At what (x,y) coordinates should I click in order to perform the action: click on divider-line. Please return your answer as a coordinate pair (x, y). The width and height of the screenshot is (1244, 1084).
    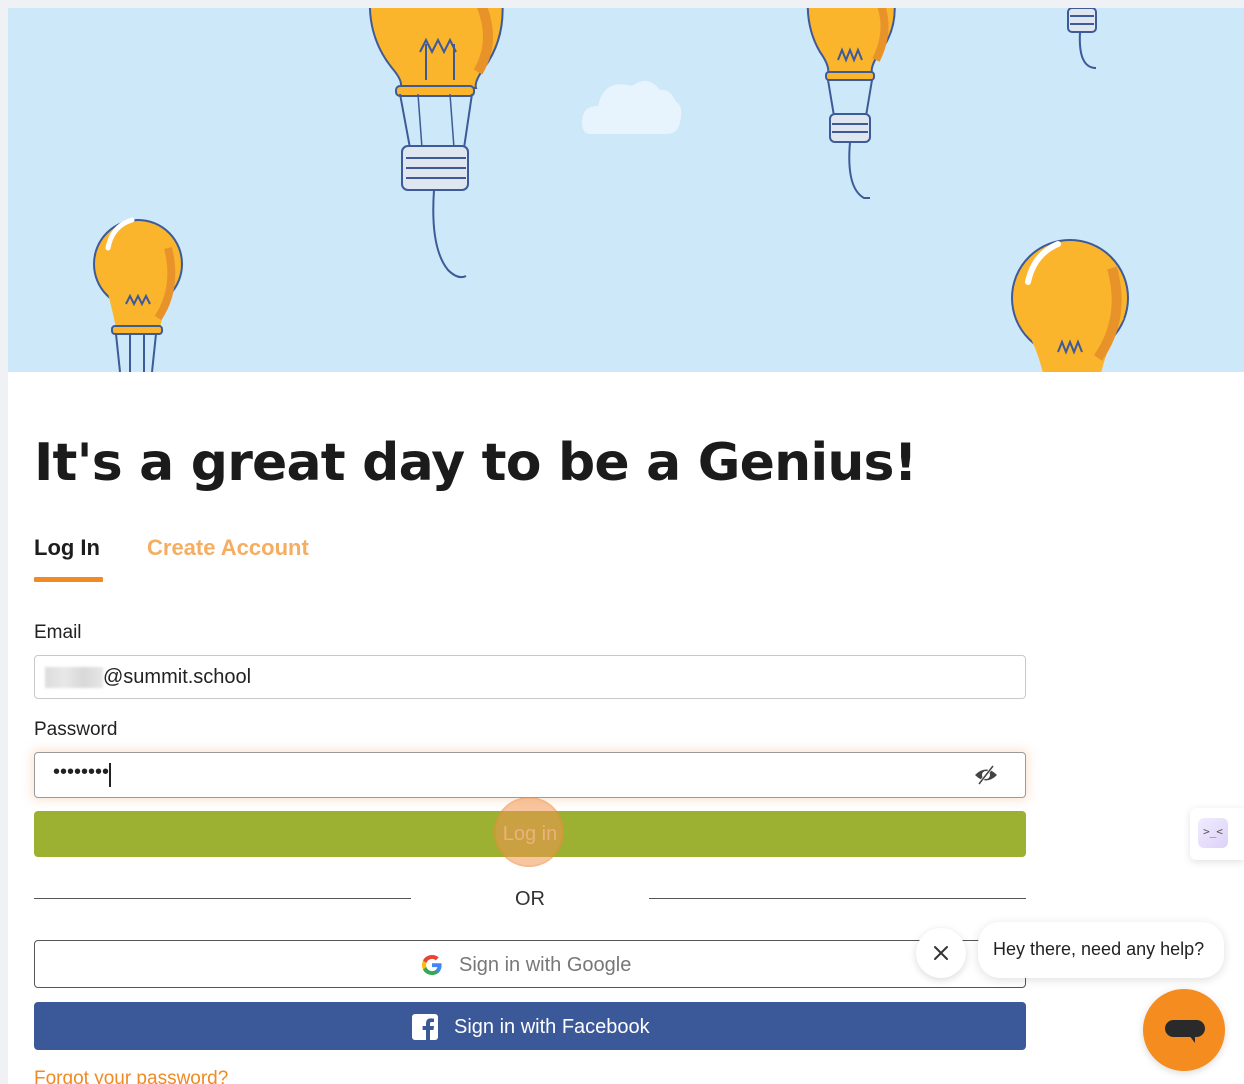
    Looking at the image, I should click on (837, 898).